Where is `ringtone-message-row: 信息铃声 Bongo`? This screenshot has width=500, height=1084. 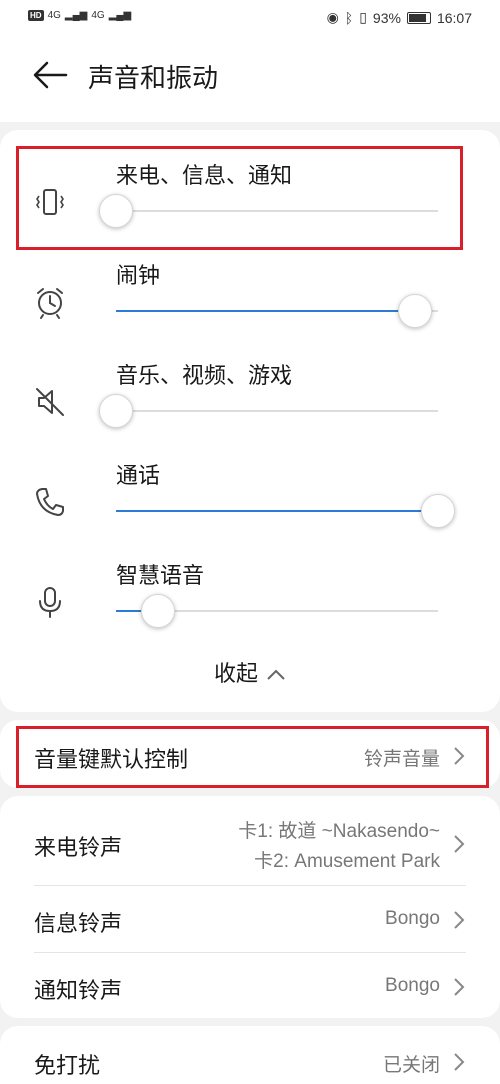
ringtone-message-row: 信息铃声 Bongo is located at coordinates (250, 921).